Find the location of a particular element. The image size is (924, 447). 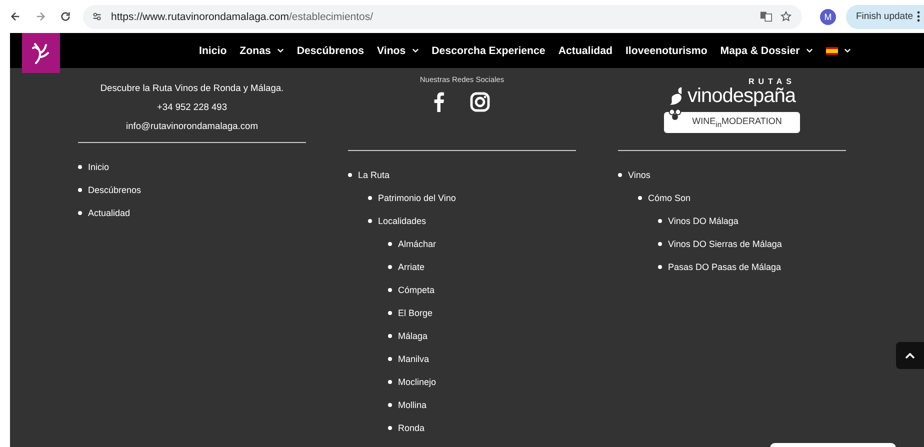

footer-link: Almáchar is located at coordinates (417, 243).